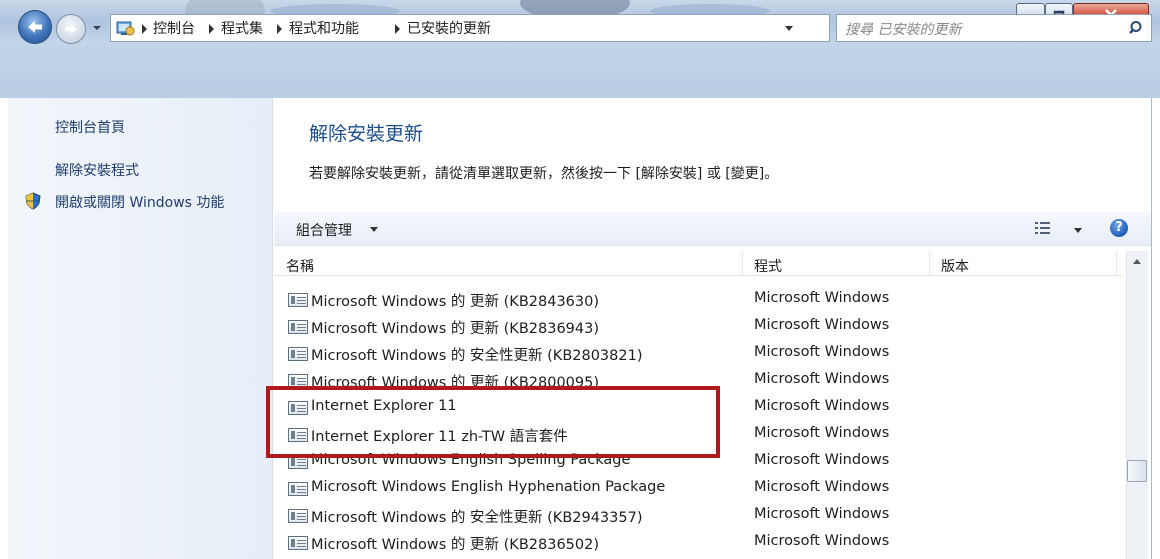 Image resolution: width=1160 pixels, height=559 pixels. I want to click on link-control-panel-home: 控制台首頁, so click(90, 127).